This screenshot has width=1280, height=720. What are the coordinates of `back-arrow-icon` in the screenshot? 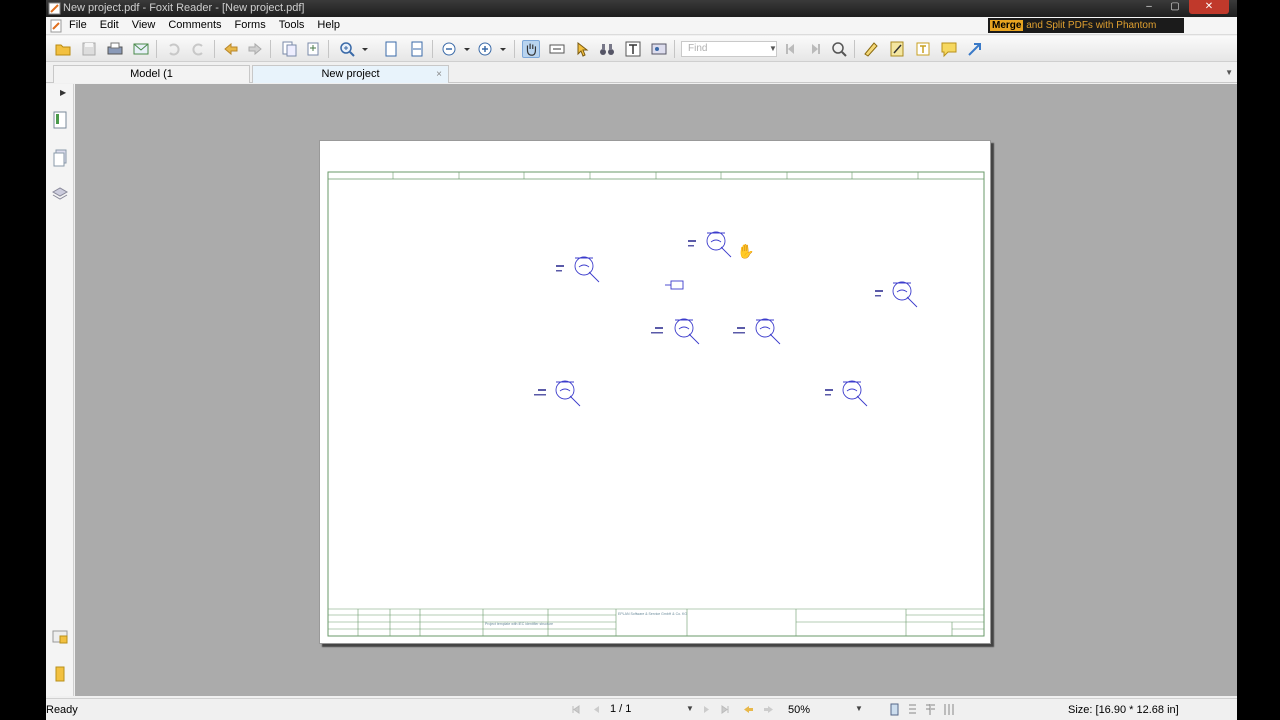 It's located at (231, 49).